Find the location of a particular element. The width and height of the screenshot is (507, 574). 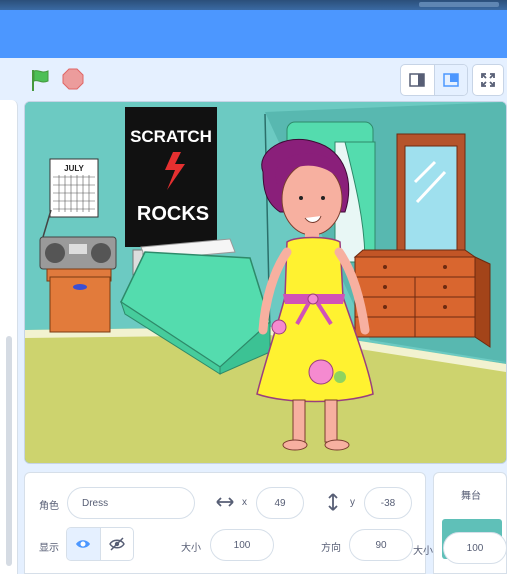

sprite-info-panel: 角色 Dress x 49 y -38 显示 大小 100 方向 90 is located at coordinates (225, 523).